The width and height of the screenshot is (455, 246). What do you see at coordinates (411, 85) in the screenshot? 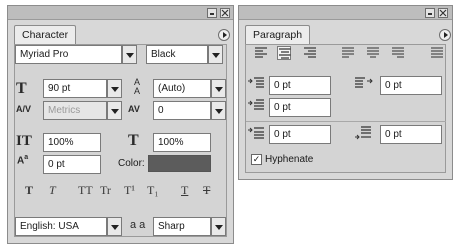
I see `indent-right-field: 0 pt` at bounding box center [411, 85].